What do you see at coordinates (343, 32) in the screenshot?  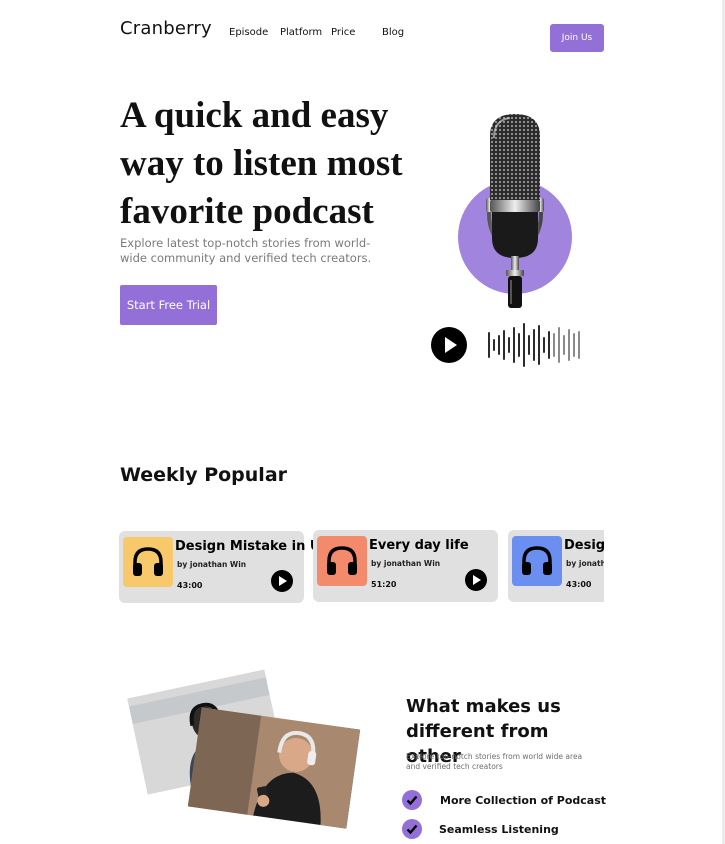 I see `nav-price: Price` at bounding box center [343, 32].